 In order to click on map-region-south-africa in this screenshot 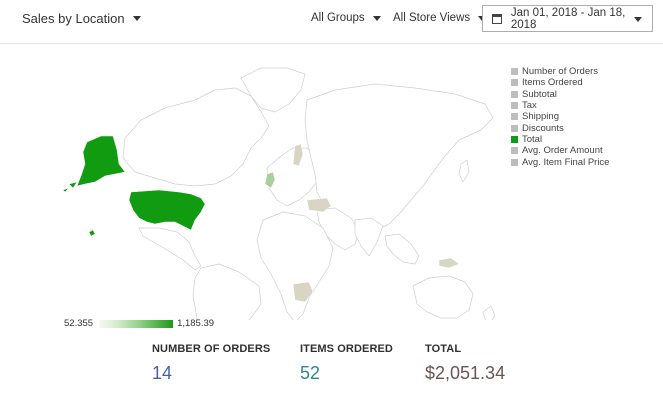, I will do `click(303, 292)`.